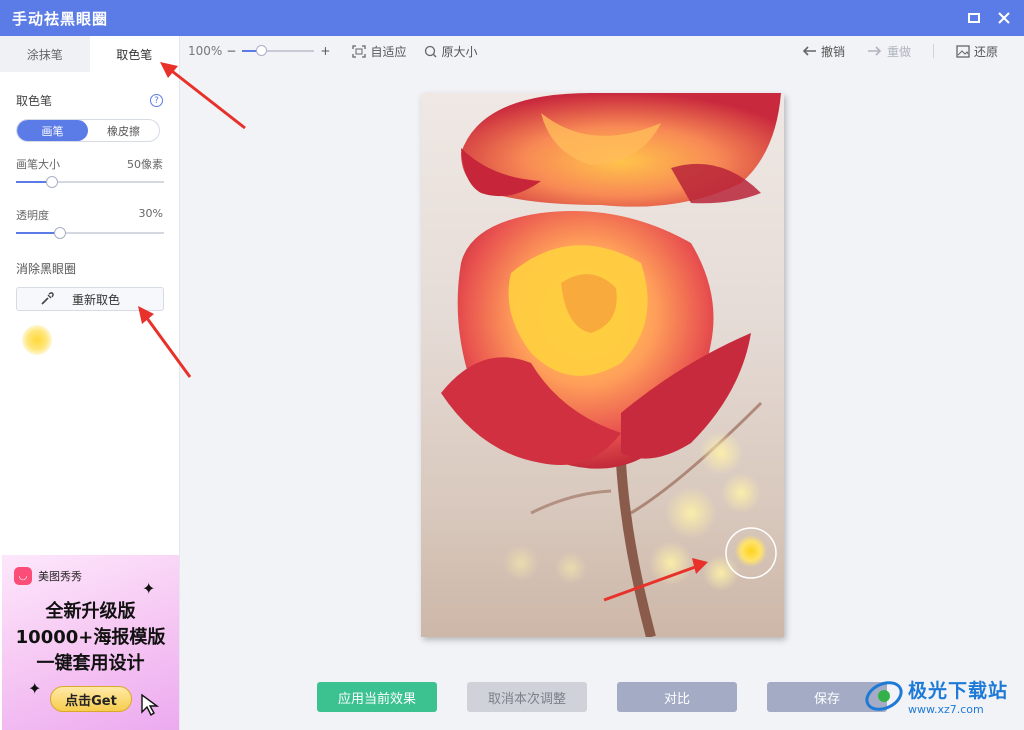 This screenshot has height=730, width=1024. I want to click on undo-arrow-icon, so click(809, 51).